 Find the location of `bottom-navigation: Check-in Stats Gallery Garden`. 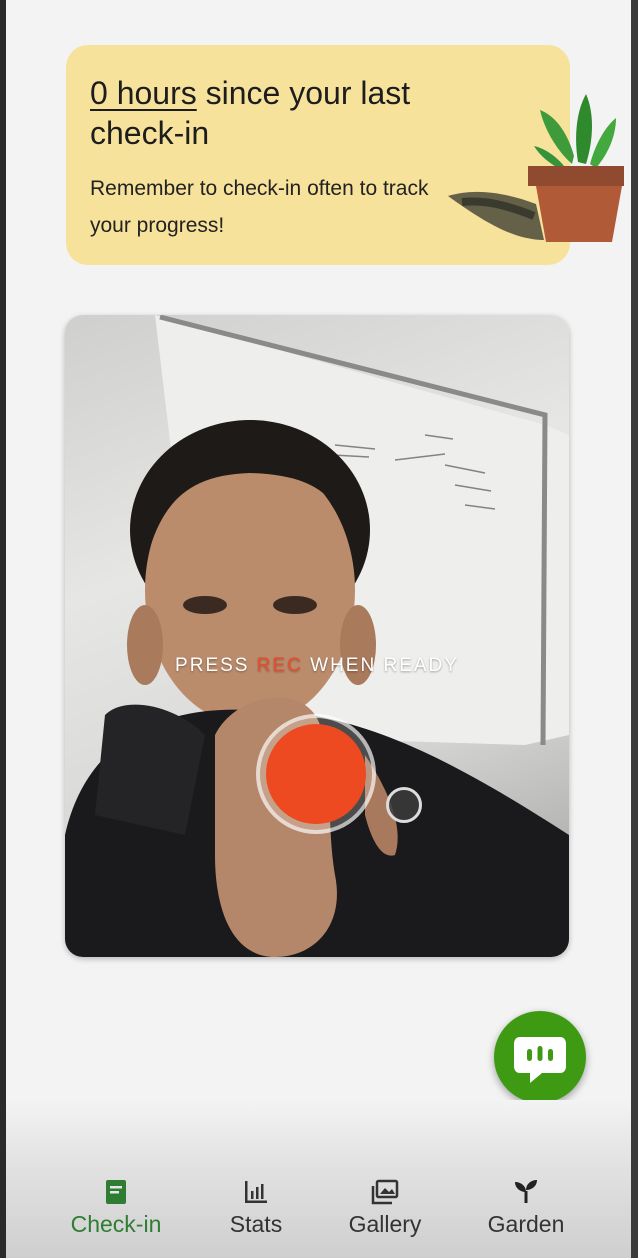

bottom-navigation: Check-in Stats Gallery Garden is located at coordinates (318, 1210).